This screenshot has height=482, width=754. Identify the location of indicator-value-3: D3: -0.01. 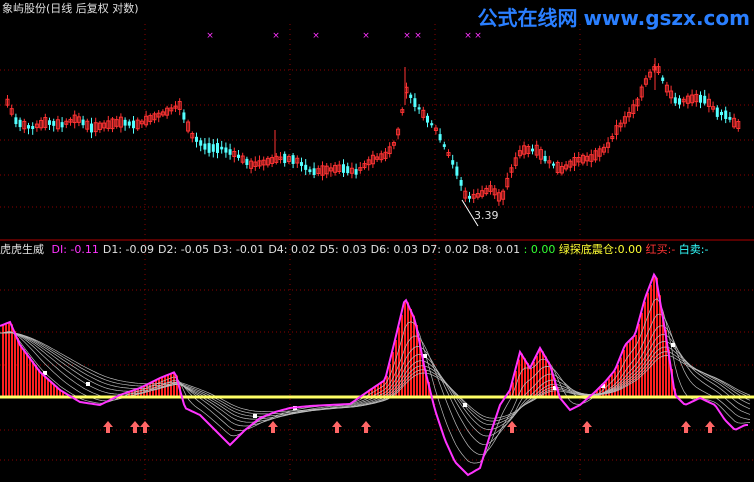
(239, 249).